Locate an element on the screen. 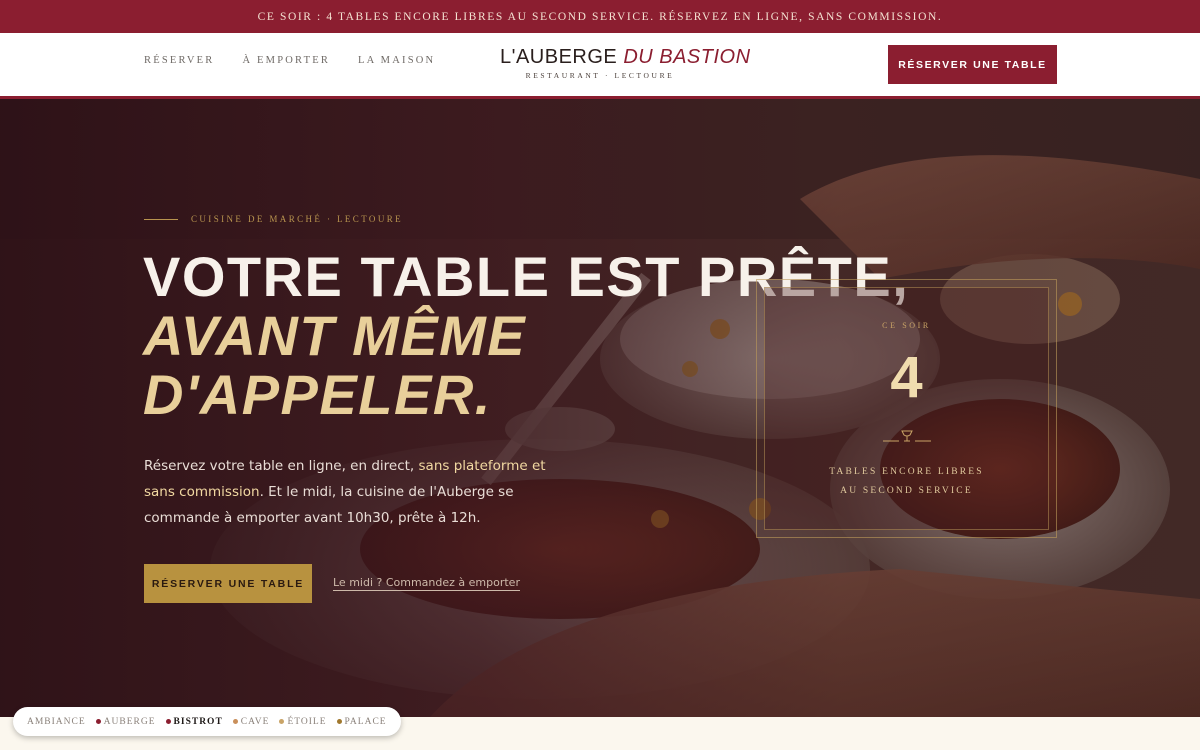 Image resolution: width=1200 pixels, height=750 pixels. theme-palace: PALACE is located at coordinates (361, 721).